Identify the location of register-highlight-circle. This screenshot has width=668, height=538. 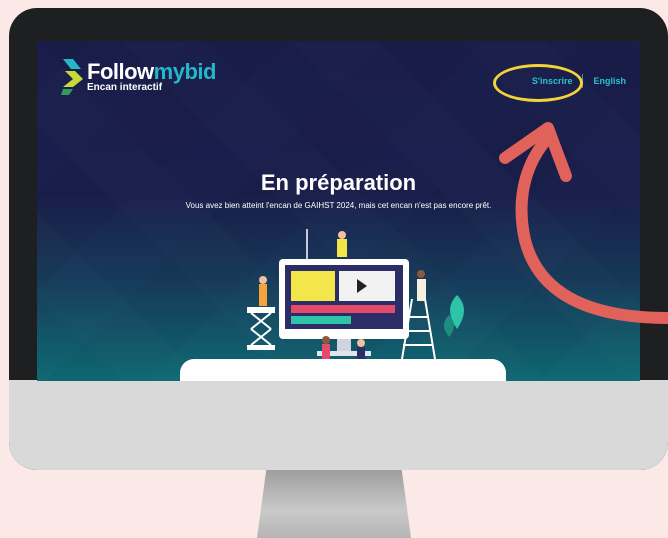
(538, 83).